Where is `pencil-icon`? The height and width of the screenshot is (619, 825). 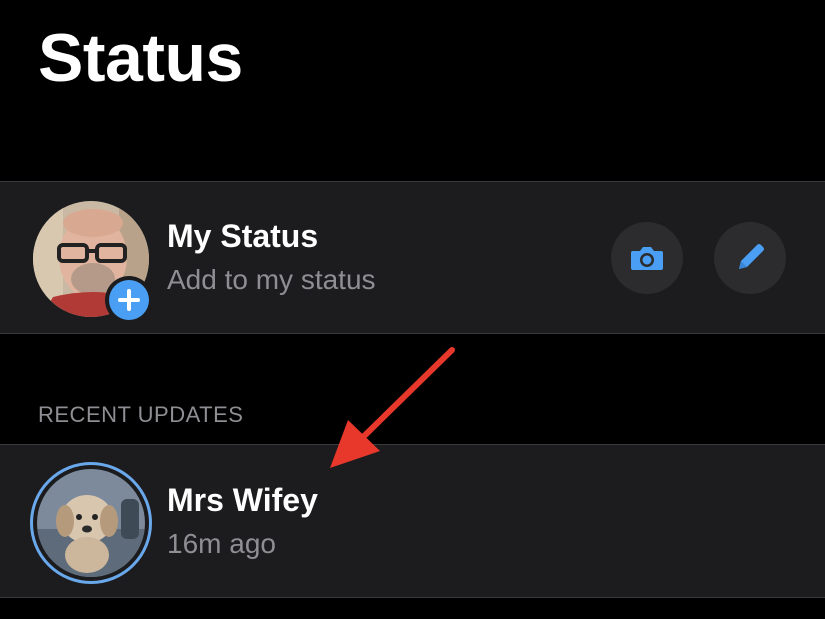
pencil-icon is located at coordinates (751, 256).